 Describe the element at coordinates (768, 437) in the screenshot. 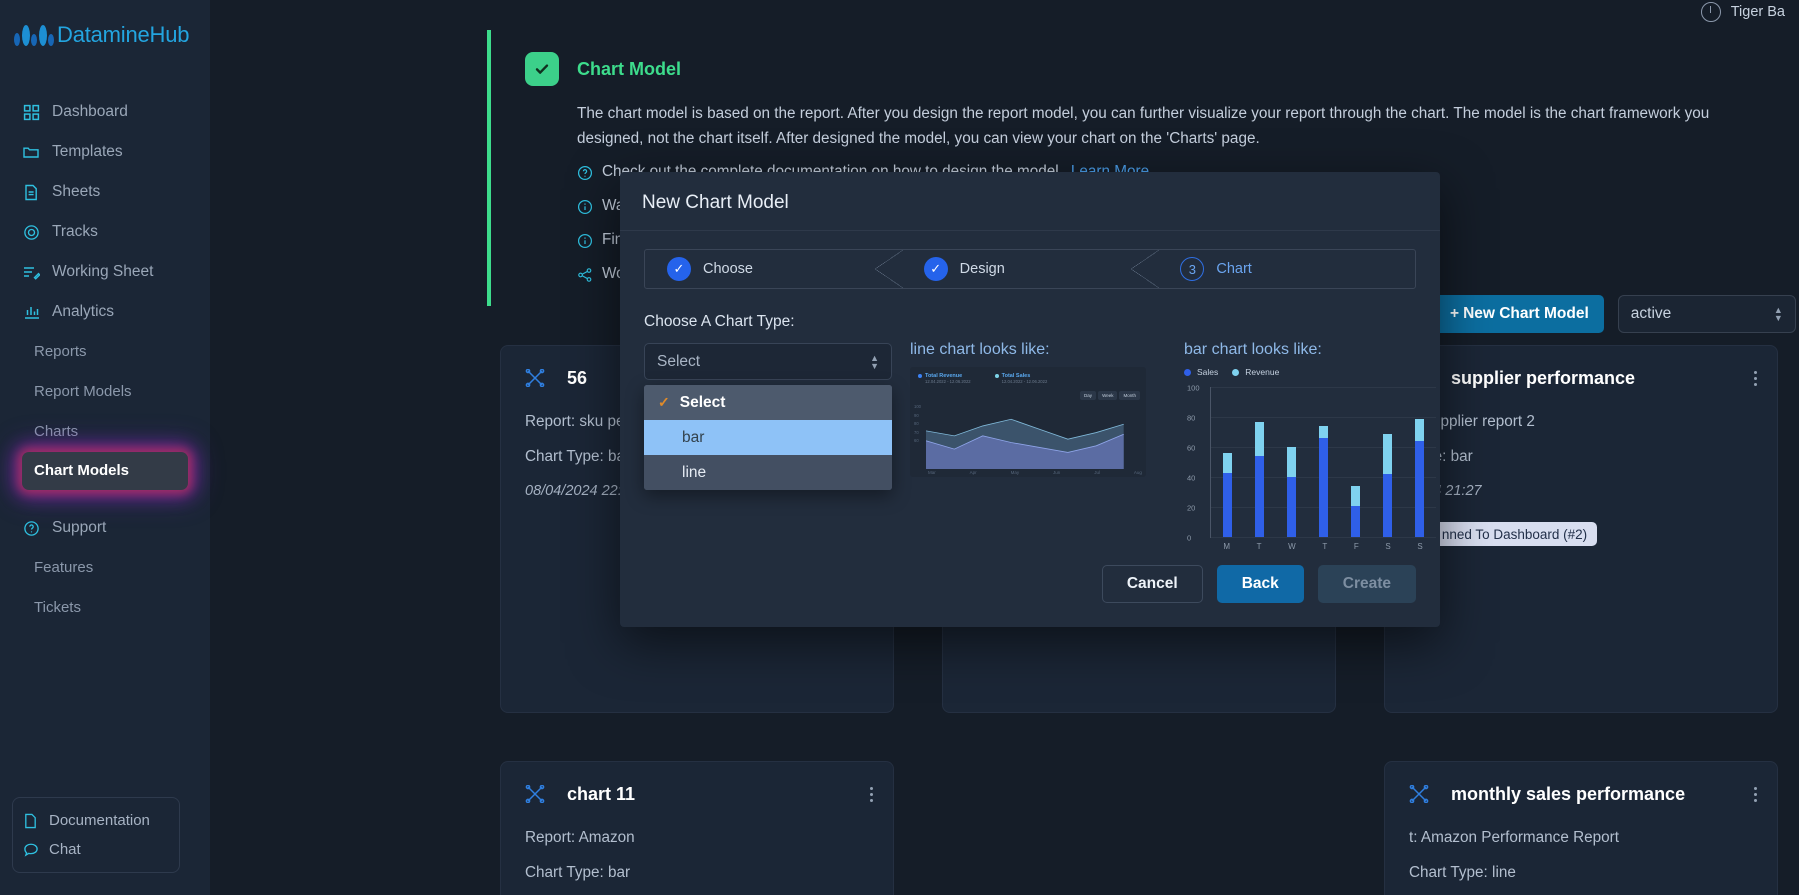

I see `dropdown-option-bar: bar` at that location.